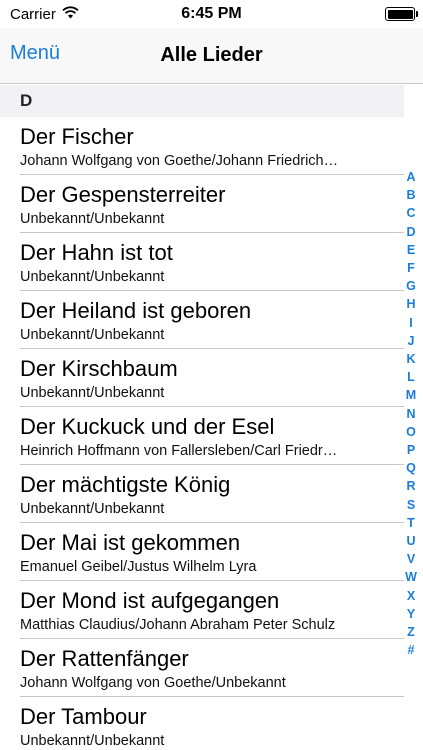  I want to click on list-item: Der Hahn ist tot Unbekannt/Unbekannt, so click(202, 262).